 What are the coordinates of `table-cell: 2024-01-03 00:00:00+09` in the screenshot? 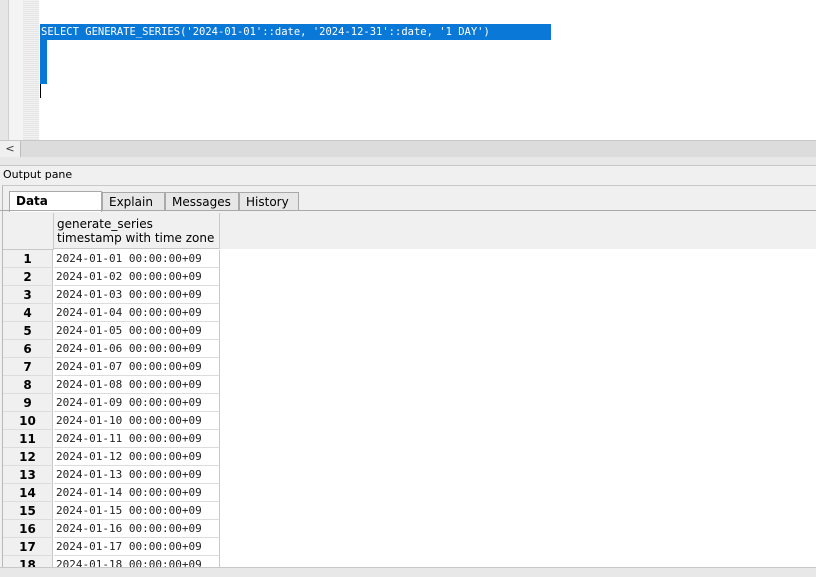 It's located at (137, 295).